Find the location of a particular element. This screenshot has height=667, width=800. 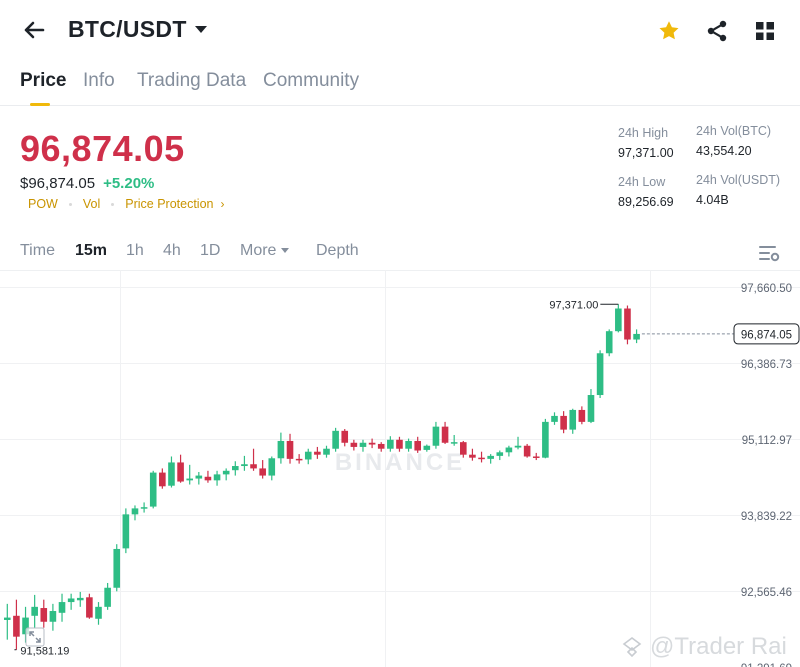

tab-info: Info is located at coordinates (99, 81).